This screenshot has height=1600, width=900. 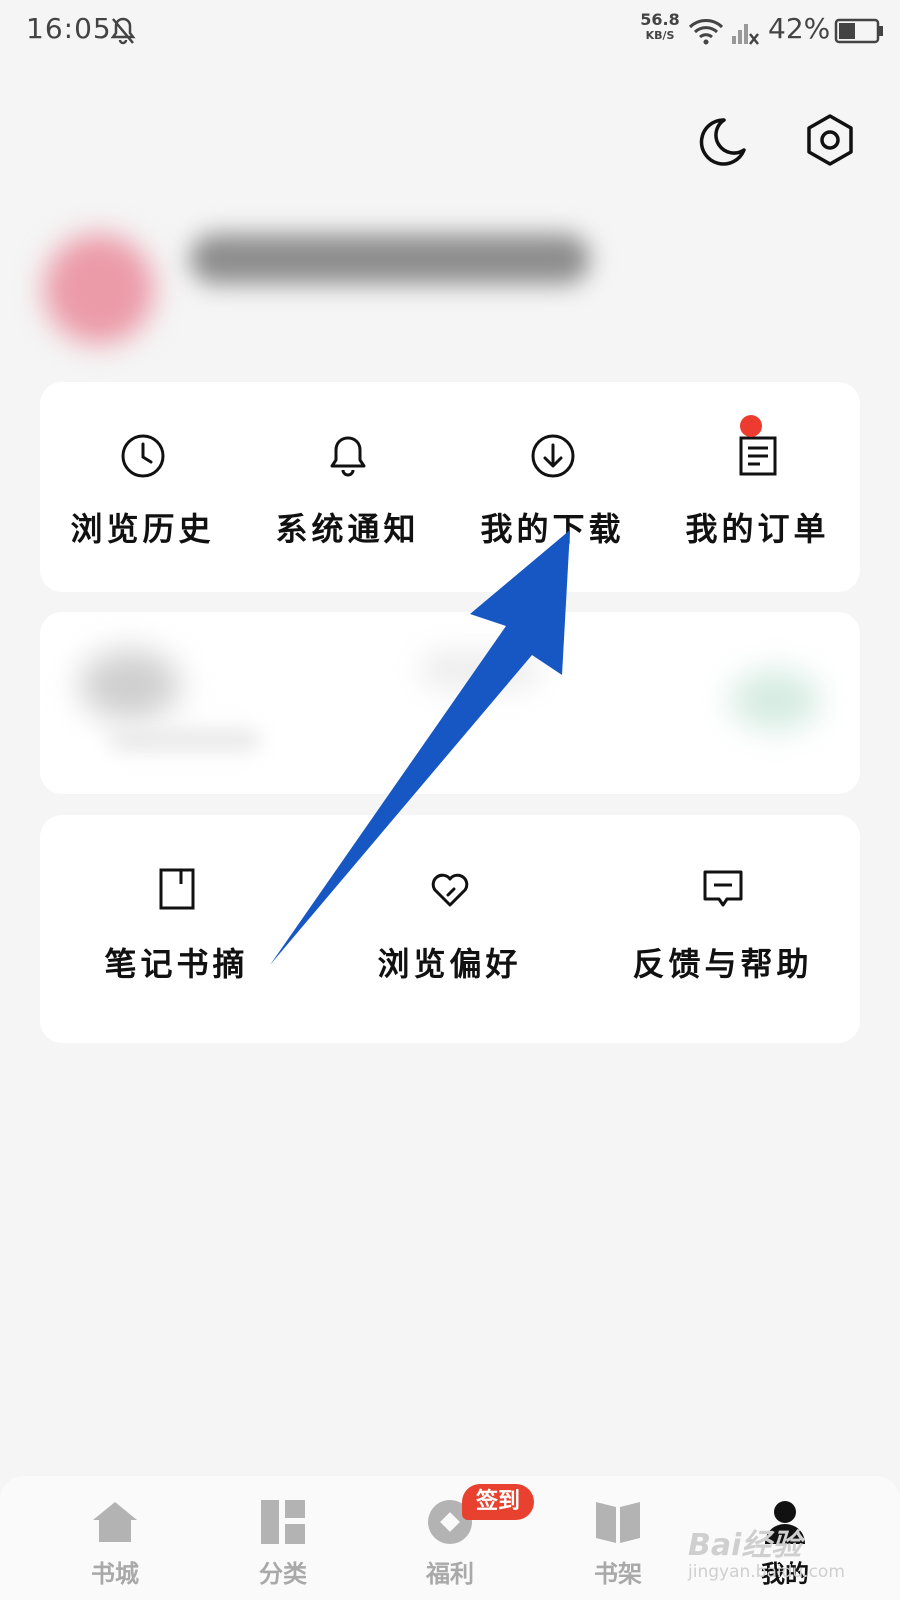 What do you see at coordinates (722, 929) in the screenshot?
I see `grid-item-feedback: 反馈与帮助` at bounding box center [722, 929].